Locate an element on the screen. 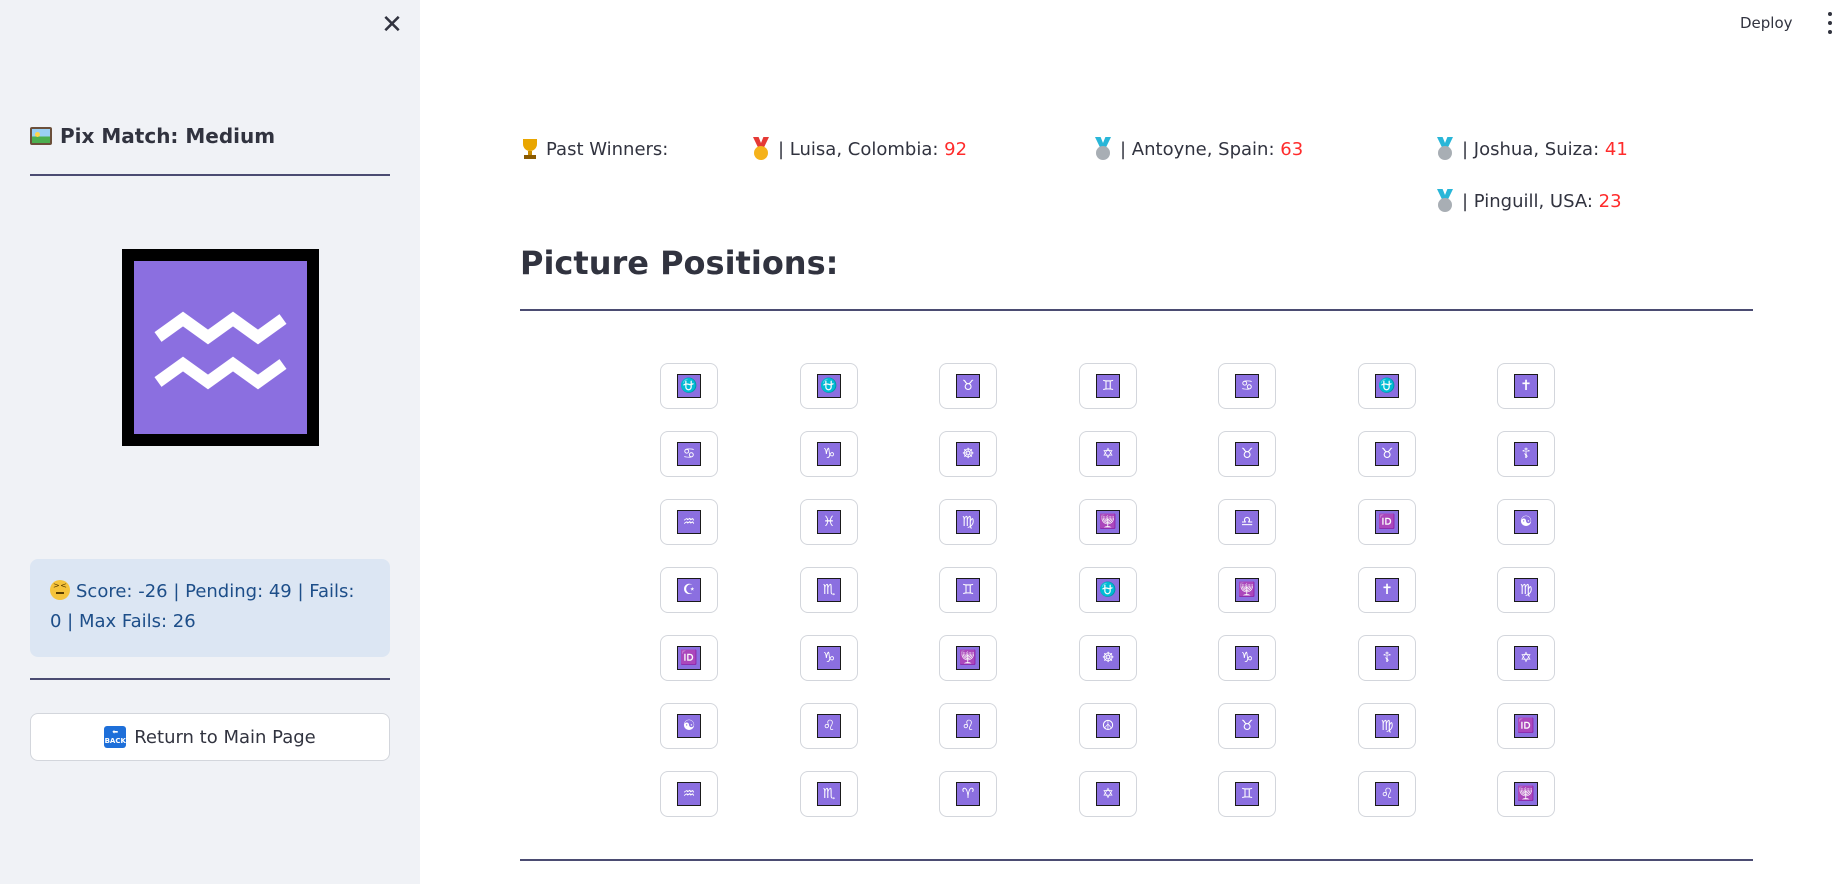 This screenshot has width=1848, height=884. picture-cell: ☪ is located at coordinates (689, 590).